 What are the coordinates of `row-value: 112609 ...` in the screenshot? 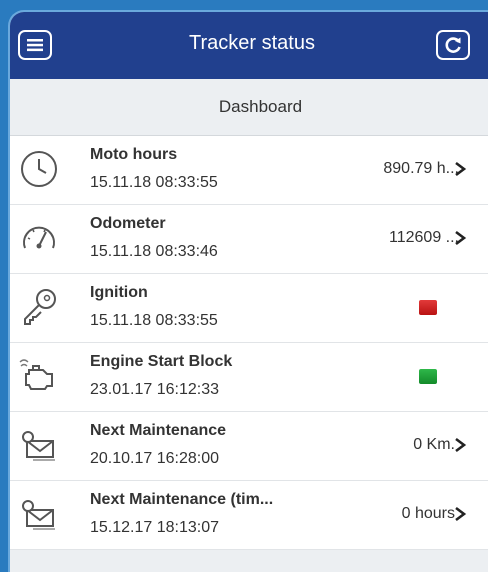 It's located at (424, 237).